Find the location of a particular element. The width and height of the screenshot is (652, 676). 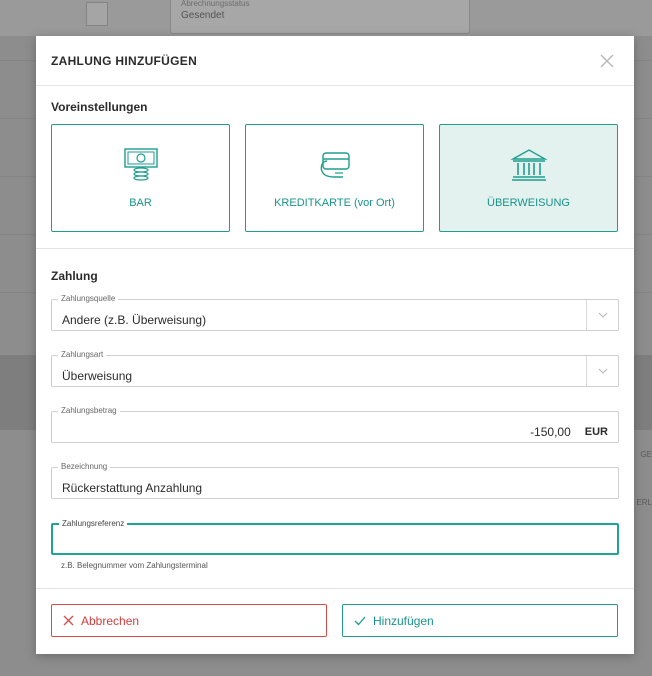

background-edge-text: ERL is located at coordinates (644, 502).